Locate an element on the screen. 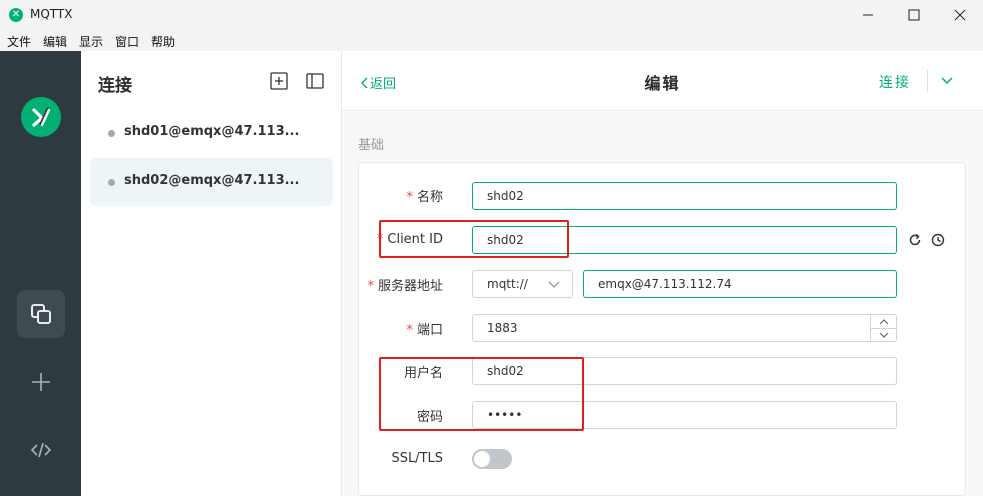  toggle-sidebar-button is located at coordinates (315, 81).